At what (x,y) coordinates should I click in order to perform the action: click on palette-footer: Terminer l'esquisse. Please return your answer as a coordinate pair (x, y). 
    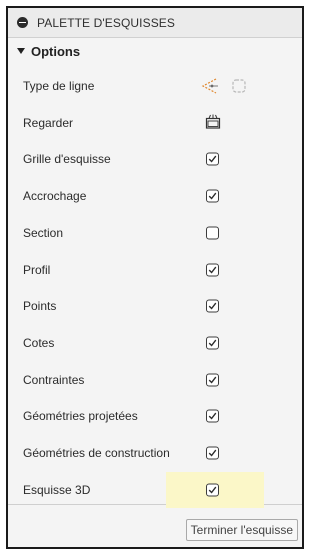
    Looking at the image, I should click on (155, 525).